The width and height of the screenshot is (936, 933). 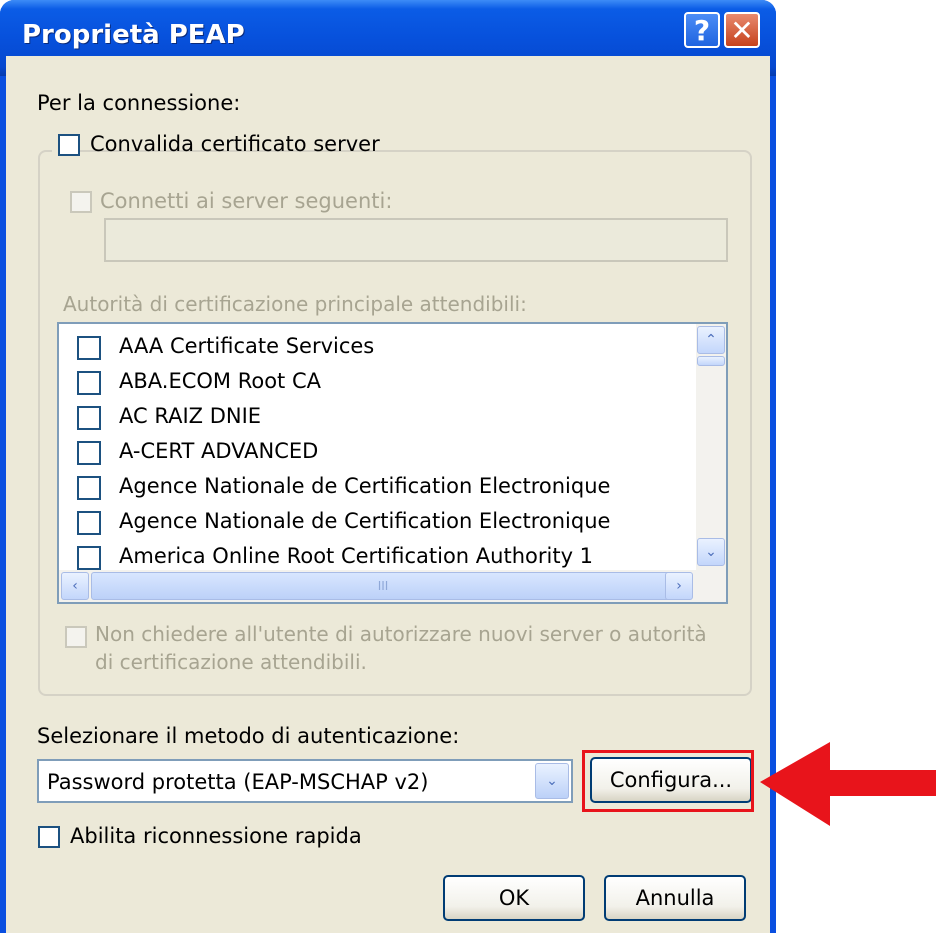 What do you see at coordinates (711, 361) in the screenshot?
I see `vertical-scroll-thumb` at bounding box center [711, 361].